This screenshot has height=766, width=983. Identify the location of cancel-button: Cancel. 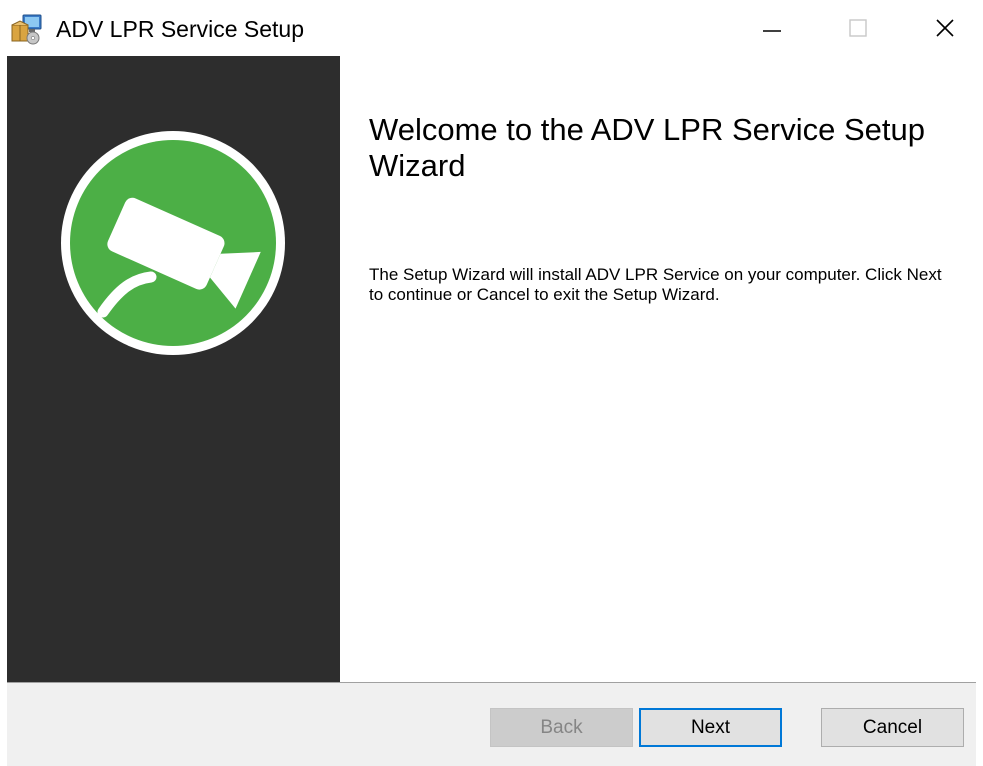
(892, 727).